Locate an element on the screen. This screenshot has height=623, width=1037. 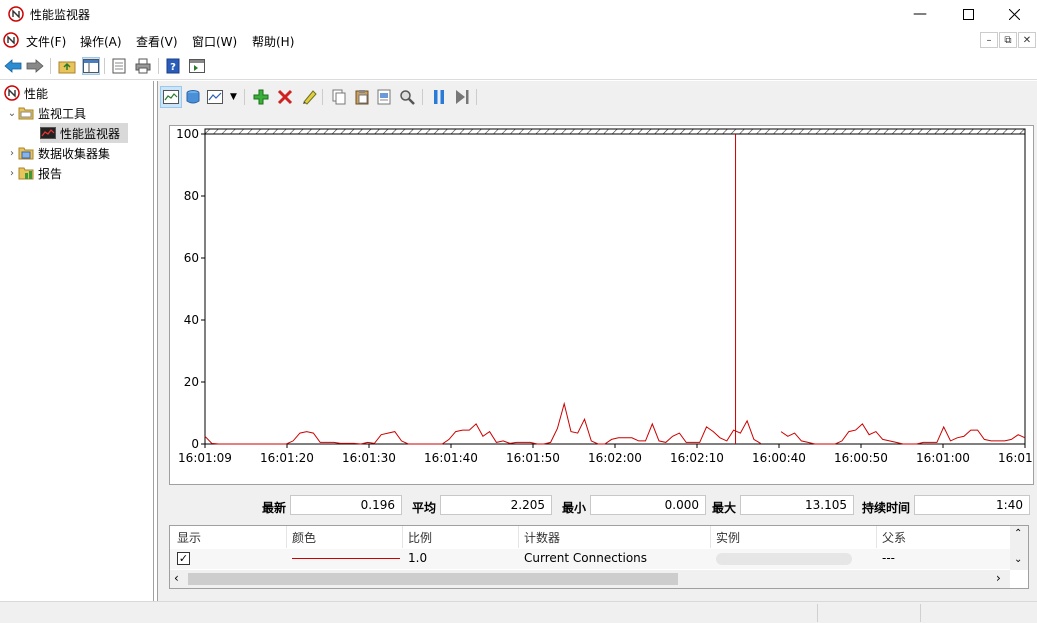
y-tick-label: 60 is located at coordinates (191, 258).